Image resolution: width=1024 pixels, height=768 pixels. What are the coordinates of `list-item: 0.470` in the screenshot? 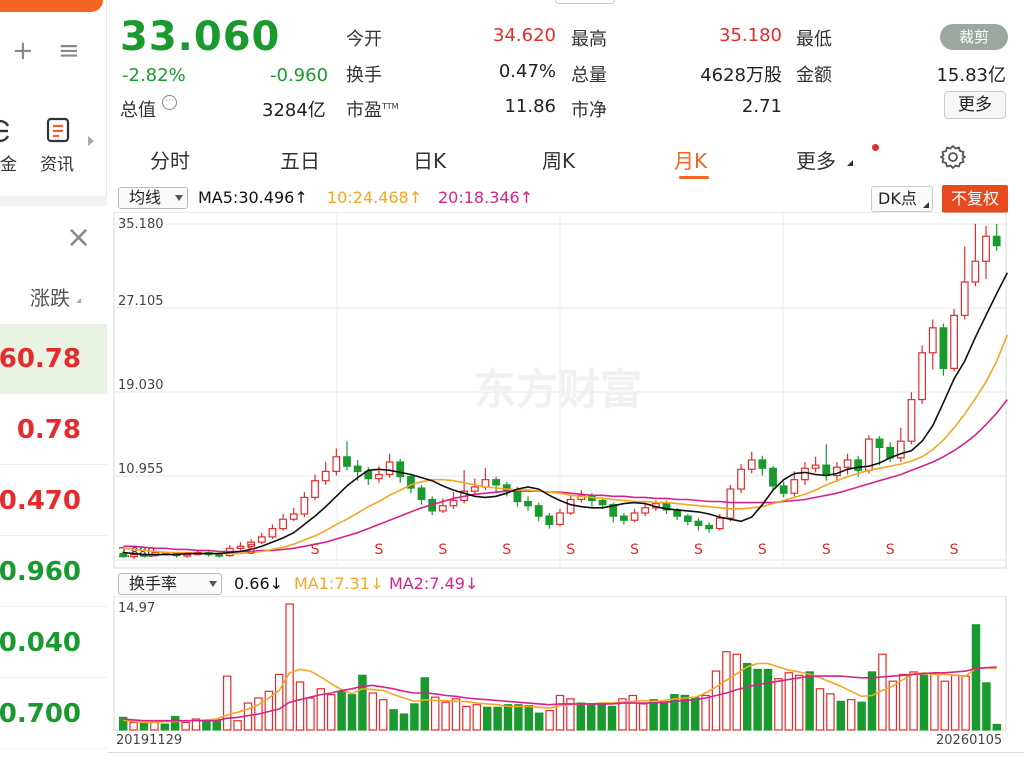 It's located at (53, 501).